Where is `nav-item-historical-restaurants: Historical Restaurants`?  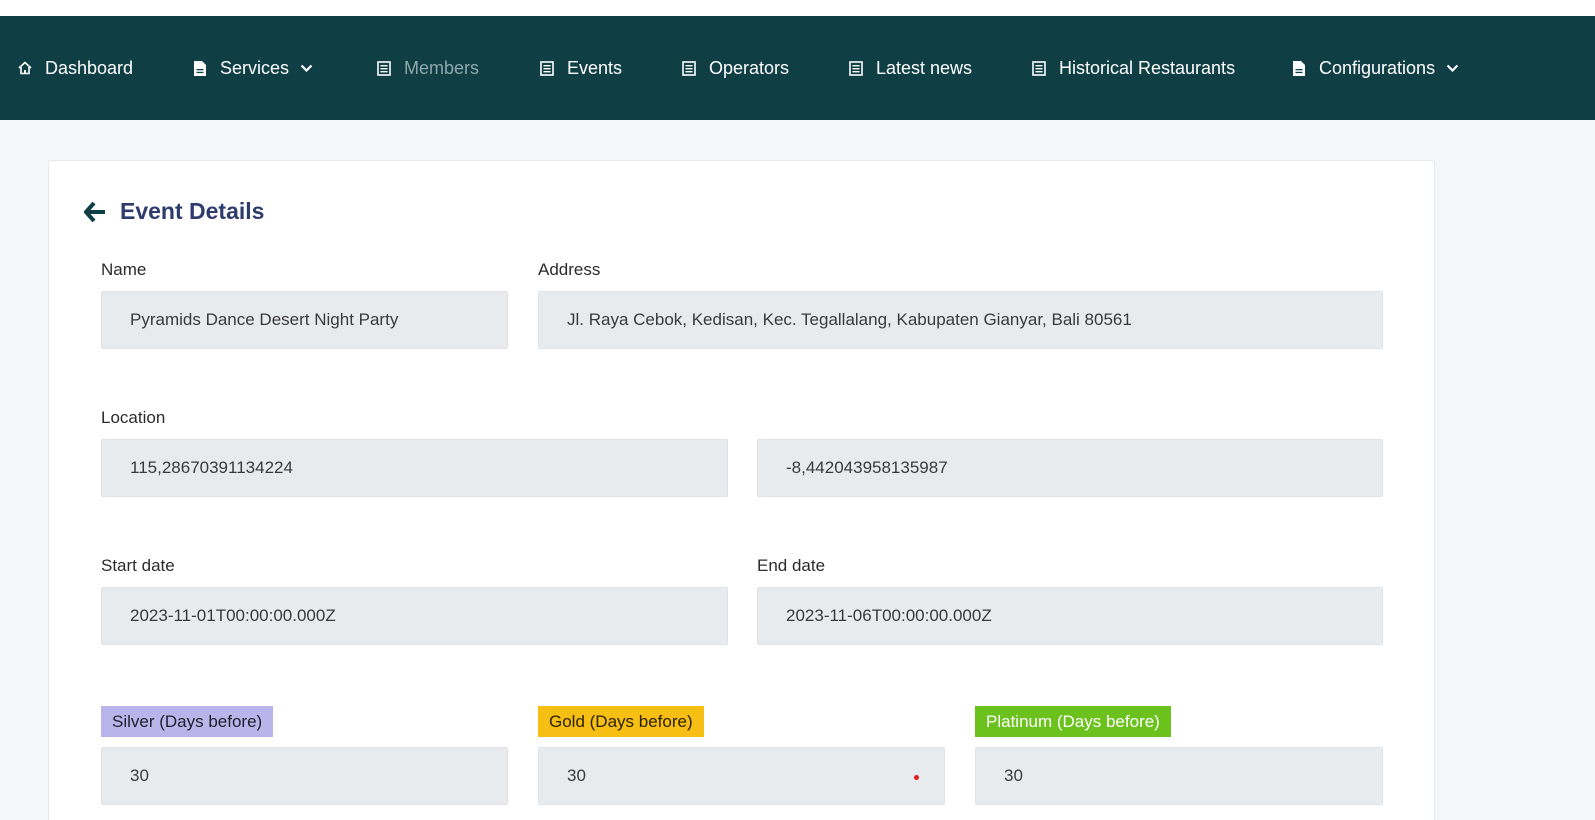
nav-item-historical-restaurants: Historical Restaurants is located at coordinates (1133, 68).